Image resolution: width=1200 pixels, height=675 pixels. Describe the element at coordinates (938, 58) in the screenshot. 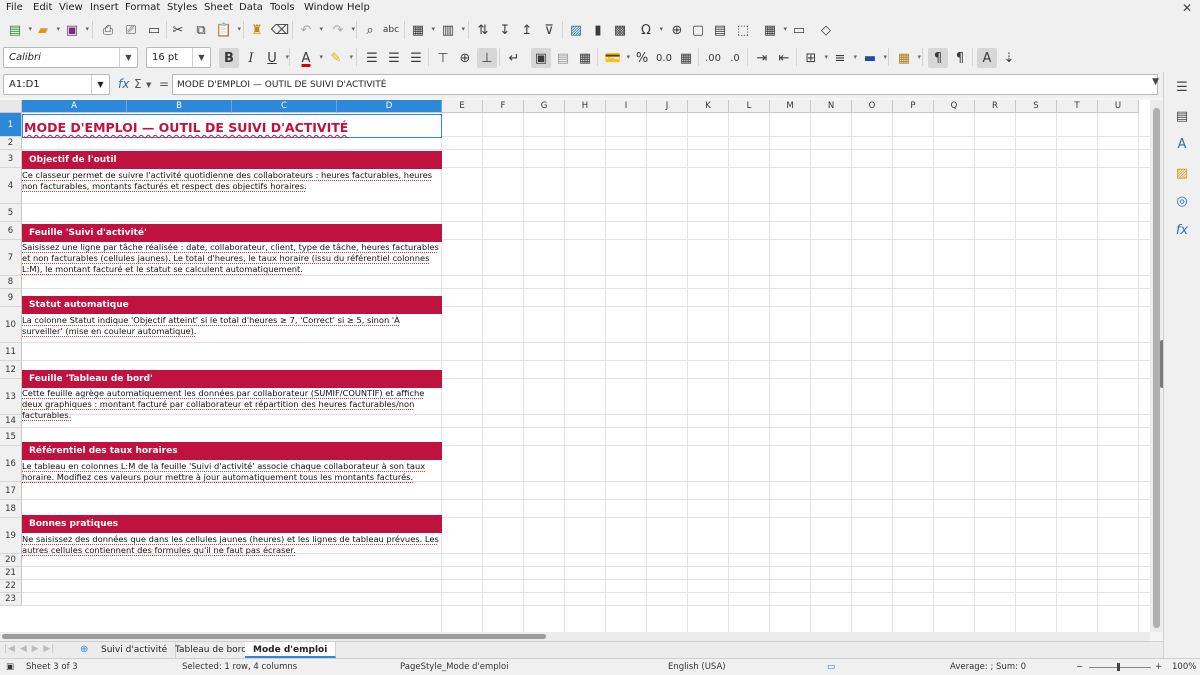

I see `left-to-right-icon: ¶` at that location.